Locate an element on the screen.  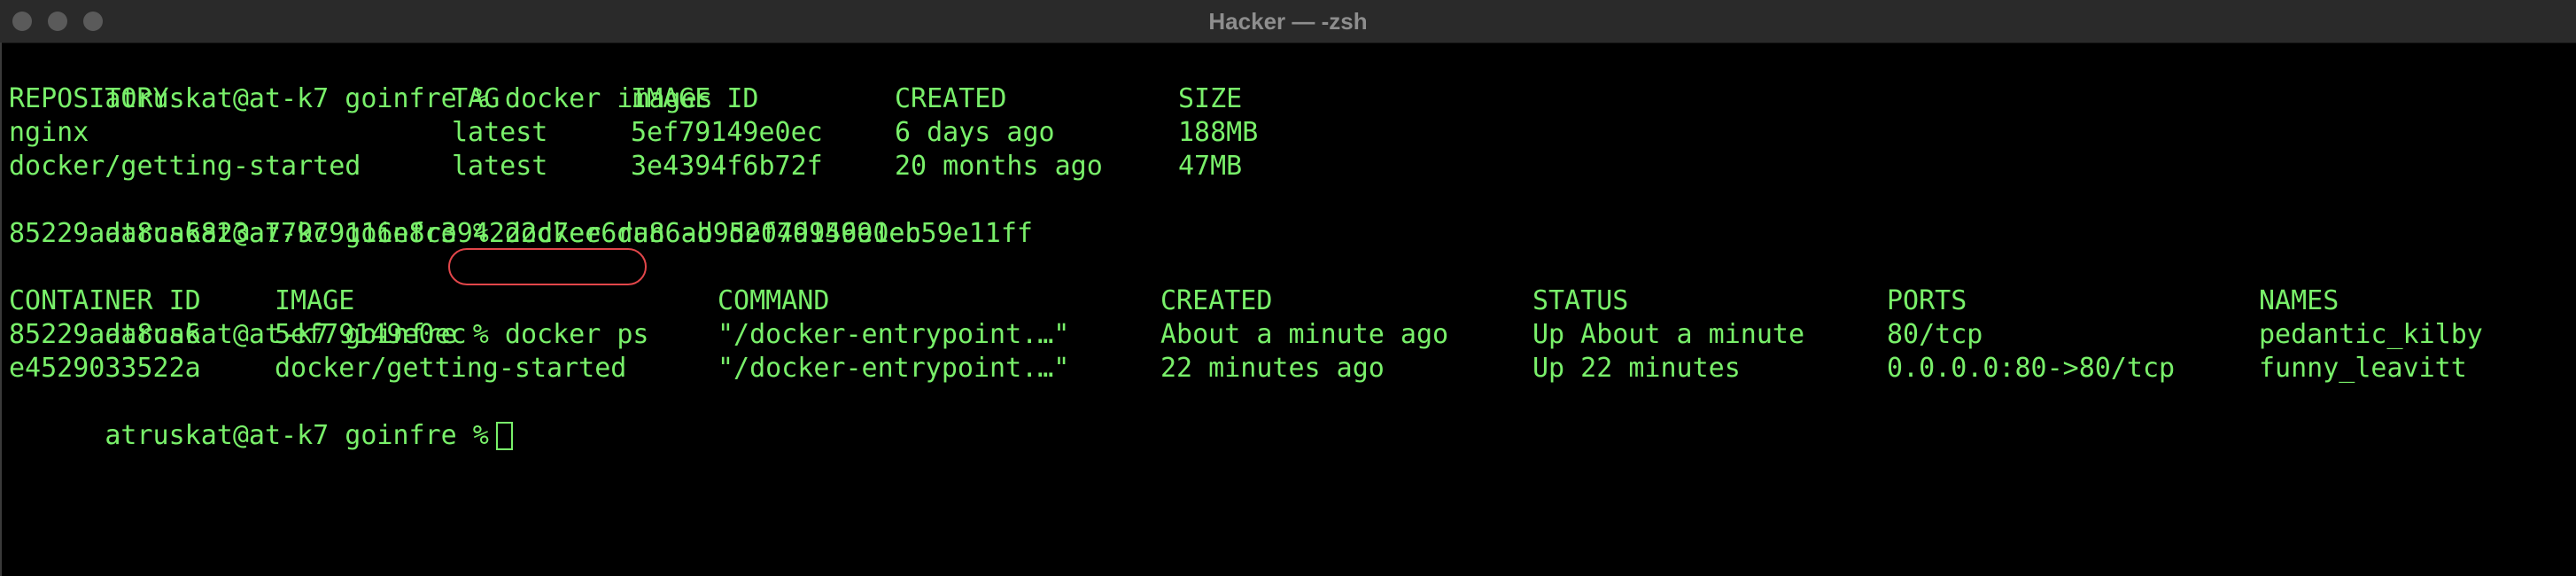
header-image: IMAGE is located at coordinates (315, 301).